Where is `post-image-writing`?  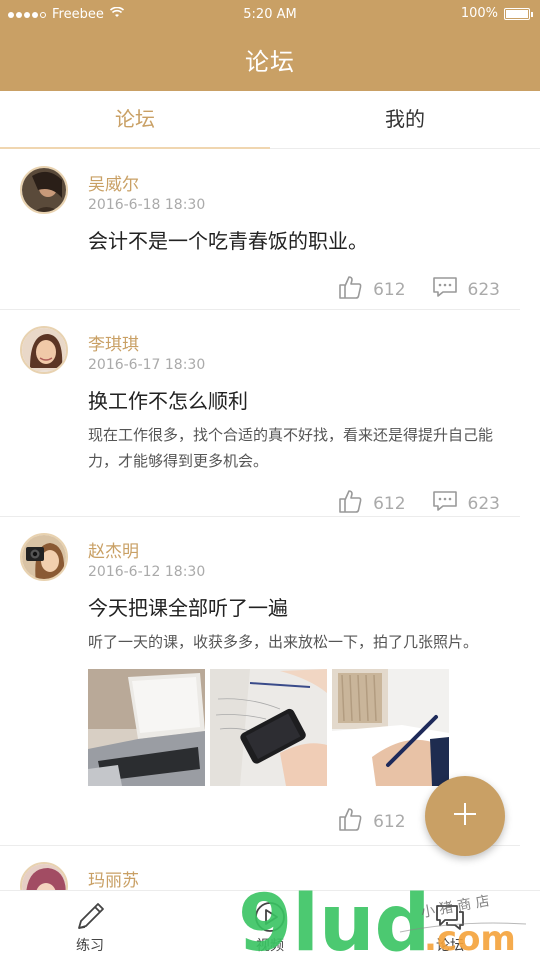 post-image-writing is located at coordinates (390, 727).